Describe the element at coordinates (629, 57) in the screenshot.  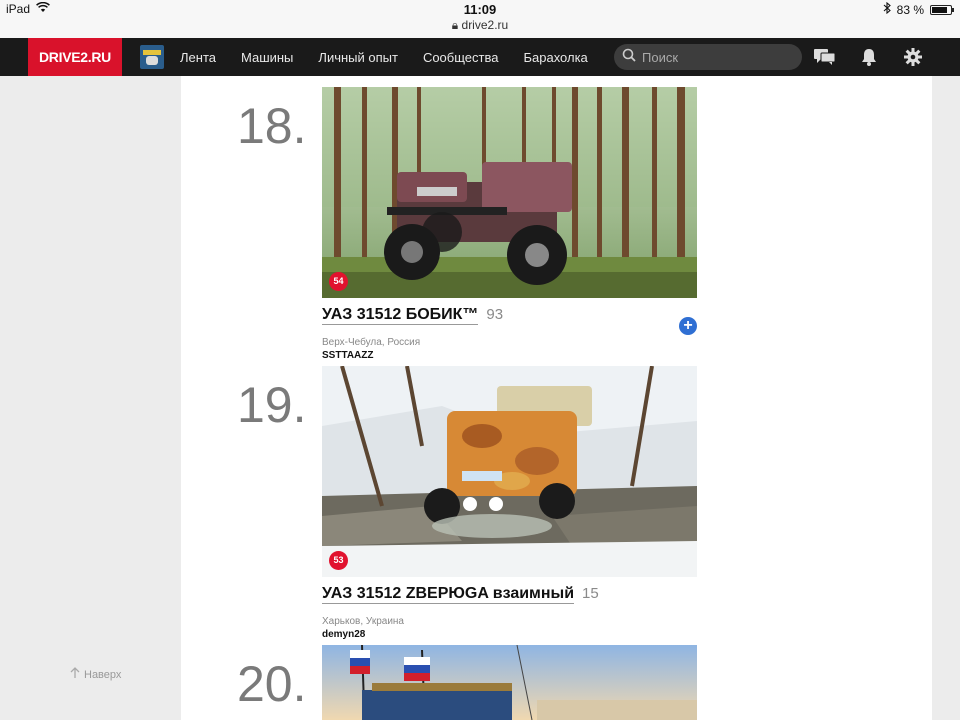
I see `search-icon` at that location.